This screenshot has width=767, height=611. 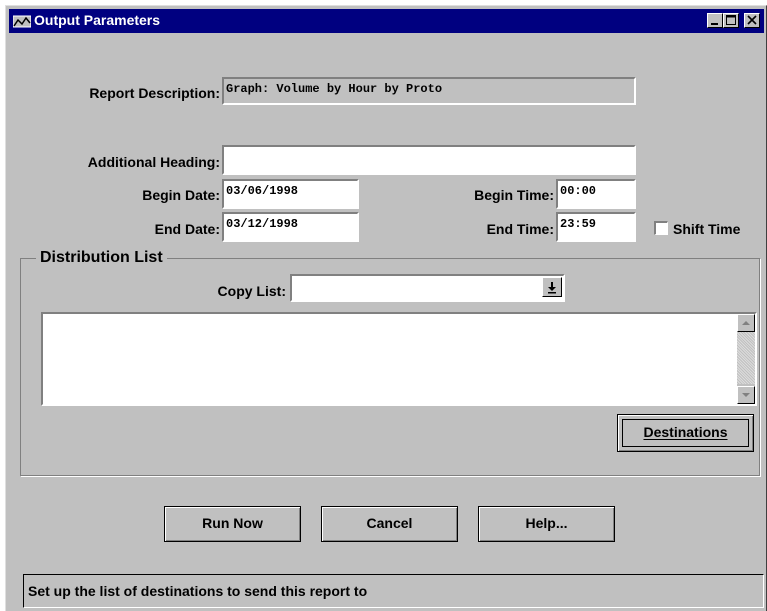 What do you see at coordinates (596, 194) in the screenshot?
I see `begin-time-input: 00:00` at bounding box center [596, 194].